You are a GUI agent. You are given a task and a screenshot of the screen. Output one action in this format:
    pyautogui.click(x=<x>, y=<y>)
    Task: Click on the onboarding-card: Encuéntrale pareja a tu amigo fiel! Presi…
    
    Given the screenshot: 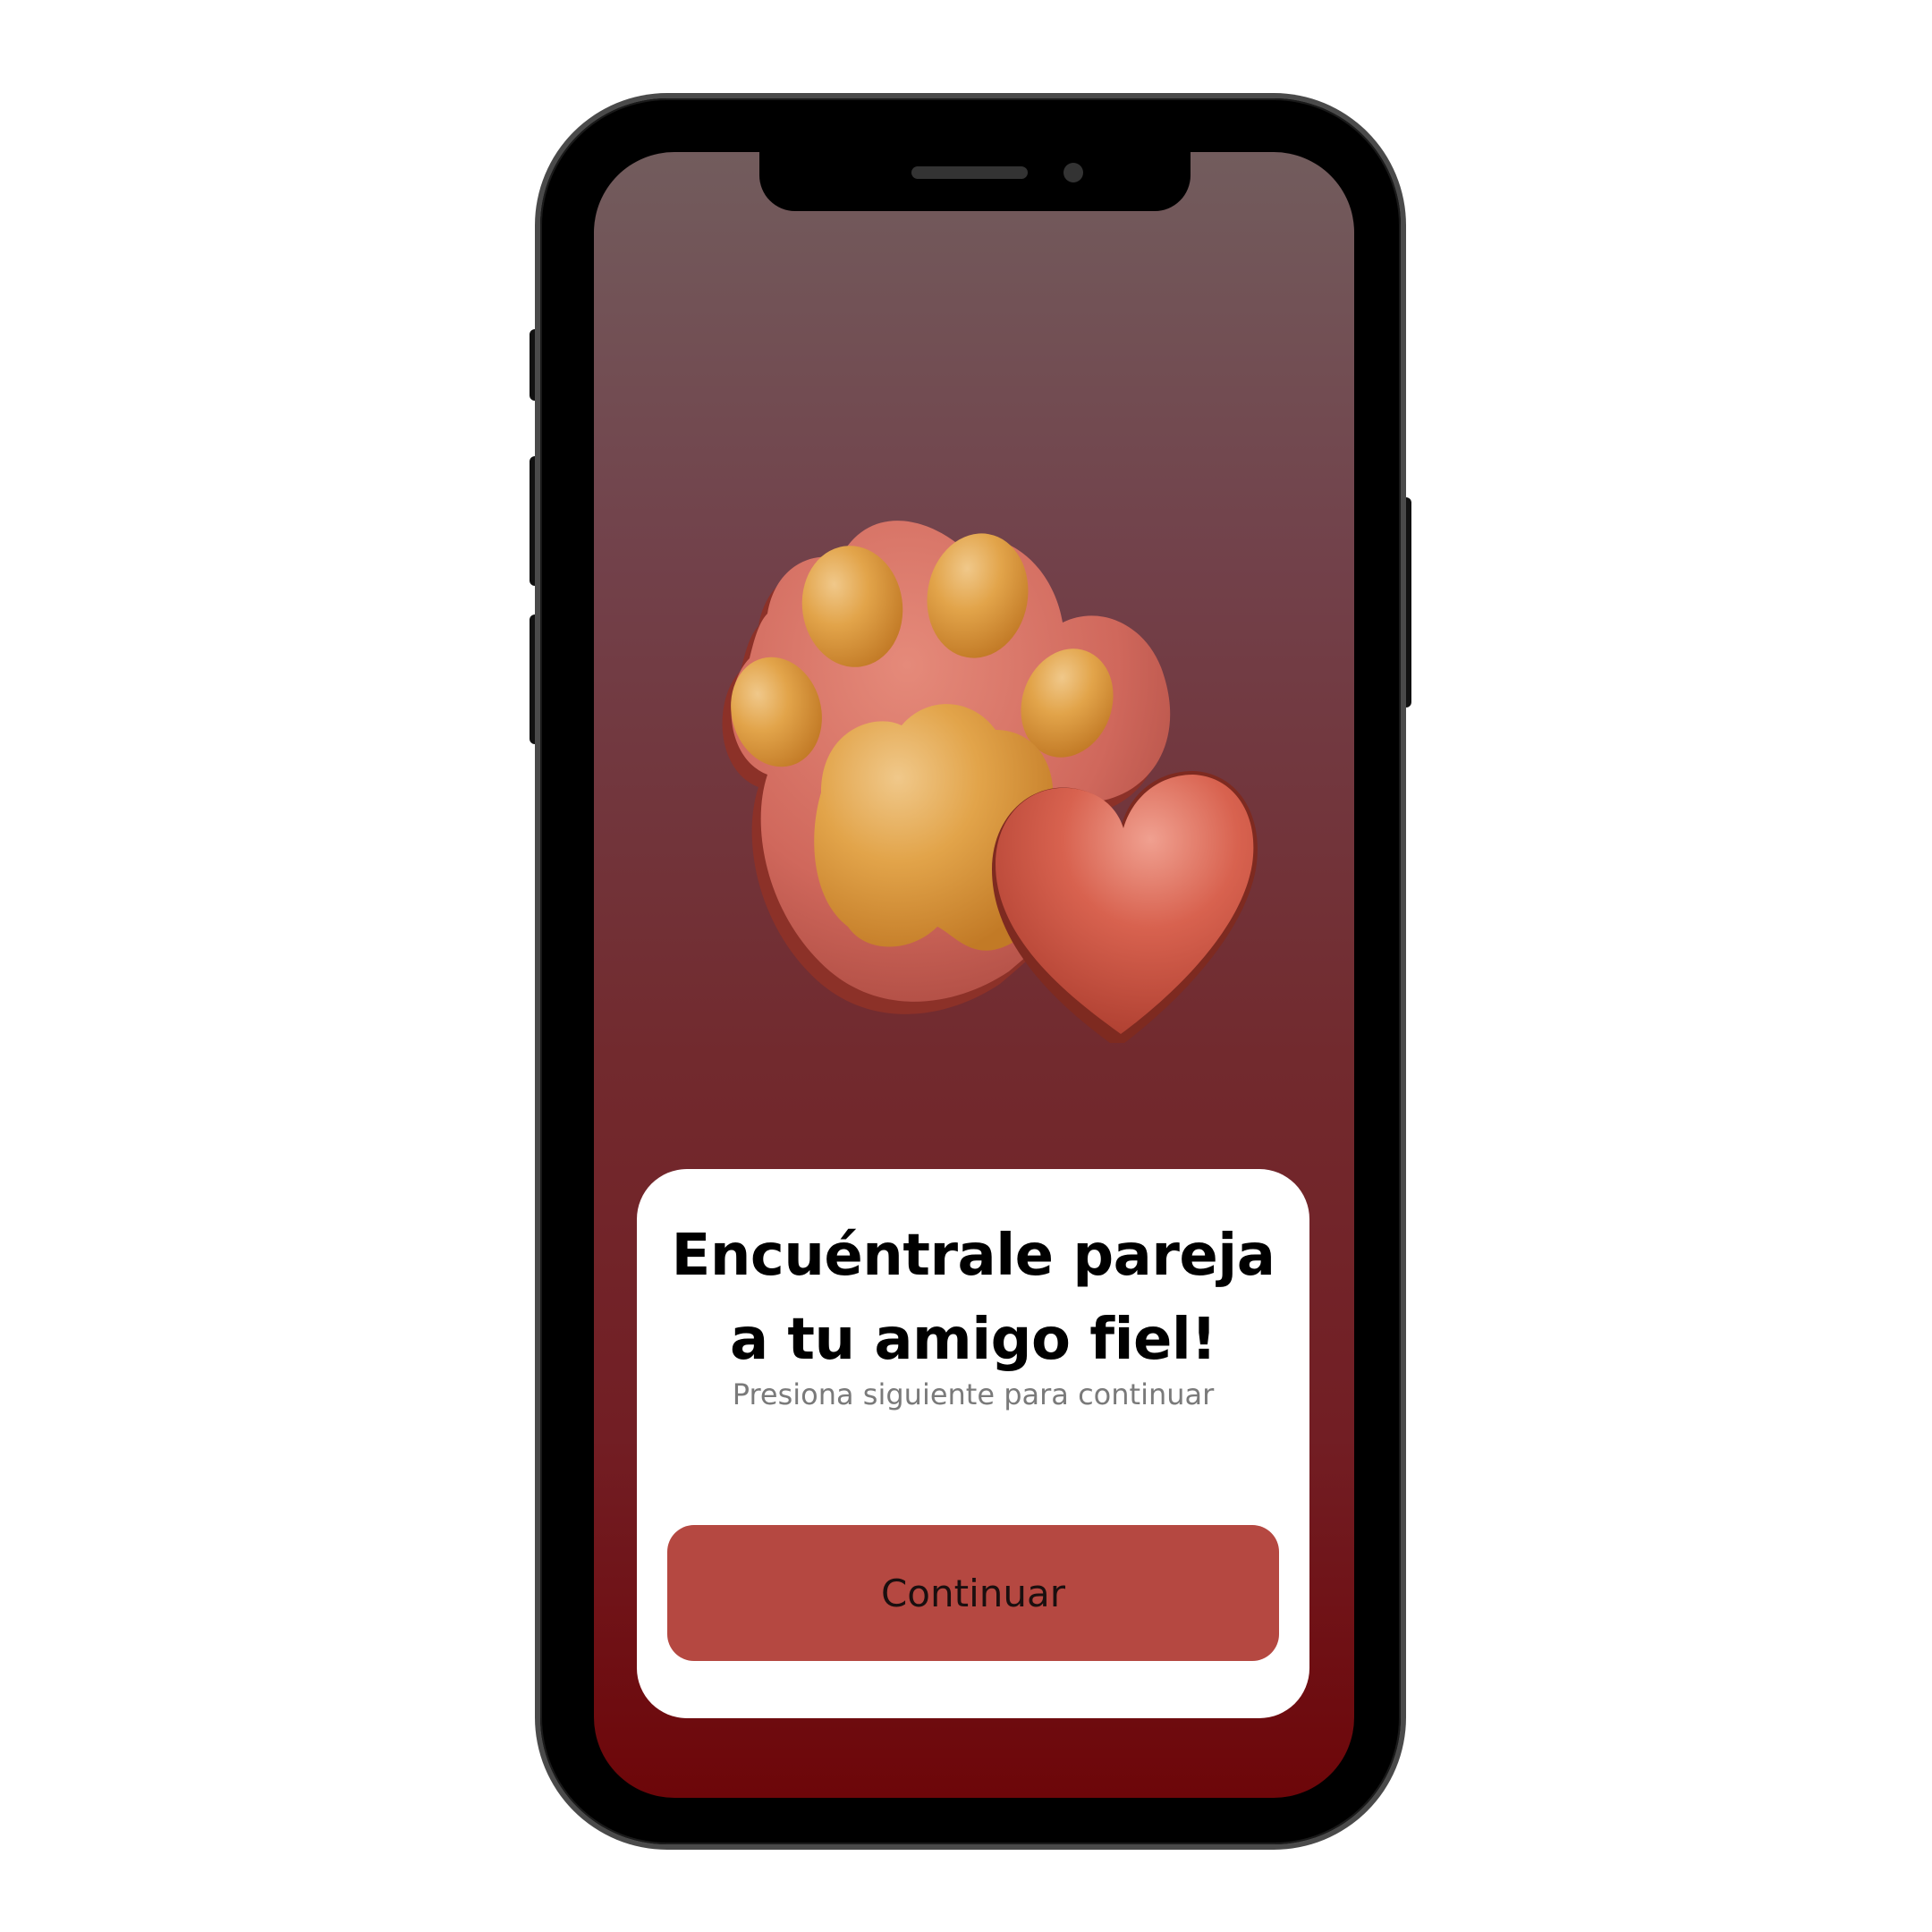 What is the action you would take?
    pyautogui.click(x=973, y=1443)
    